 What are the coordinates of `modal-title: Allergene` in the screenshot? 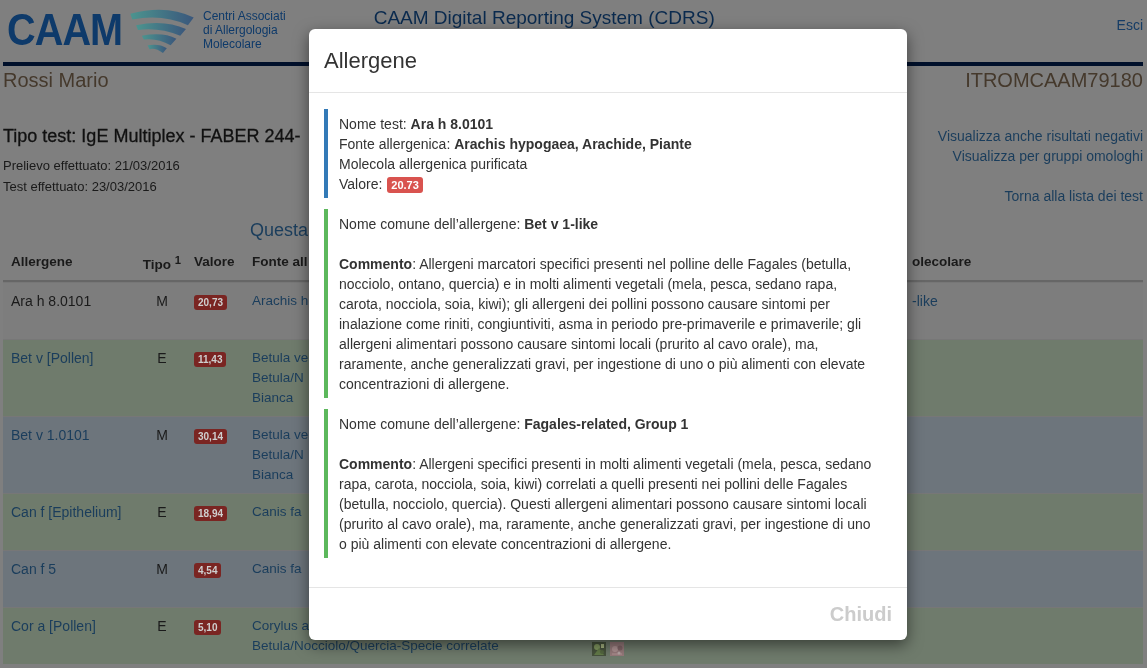 It's located at (371, 61).